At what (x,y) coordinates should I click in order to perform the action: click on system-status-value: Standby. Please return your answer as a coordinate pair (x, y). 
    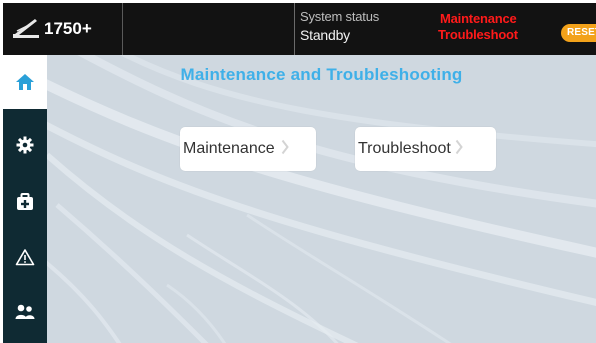
    Looking at the image, I should click on (325, 35).